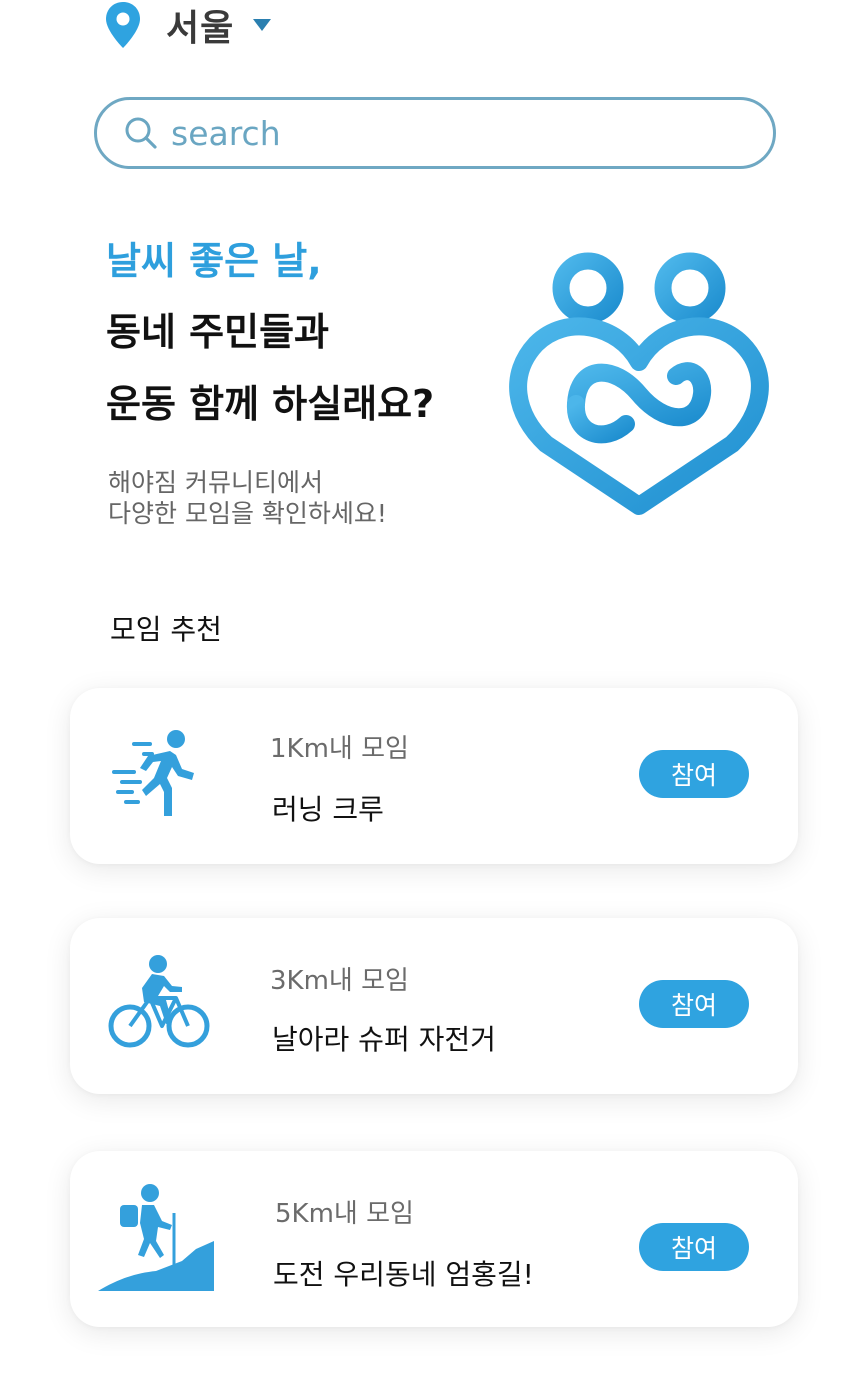 The height and width of the screenshot is (1397, 868). What do you see at coordinates (344, 1214) in the screenshot?
I see `group-distance: 5Km내 모임` at bounding box center [344, 1214].